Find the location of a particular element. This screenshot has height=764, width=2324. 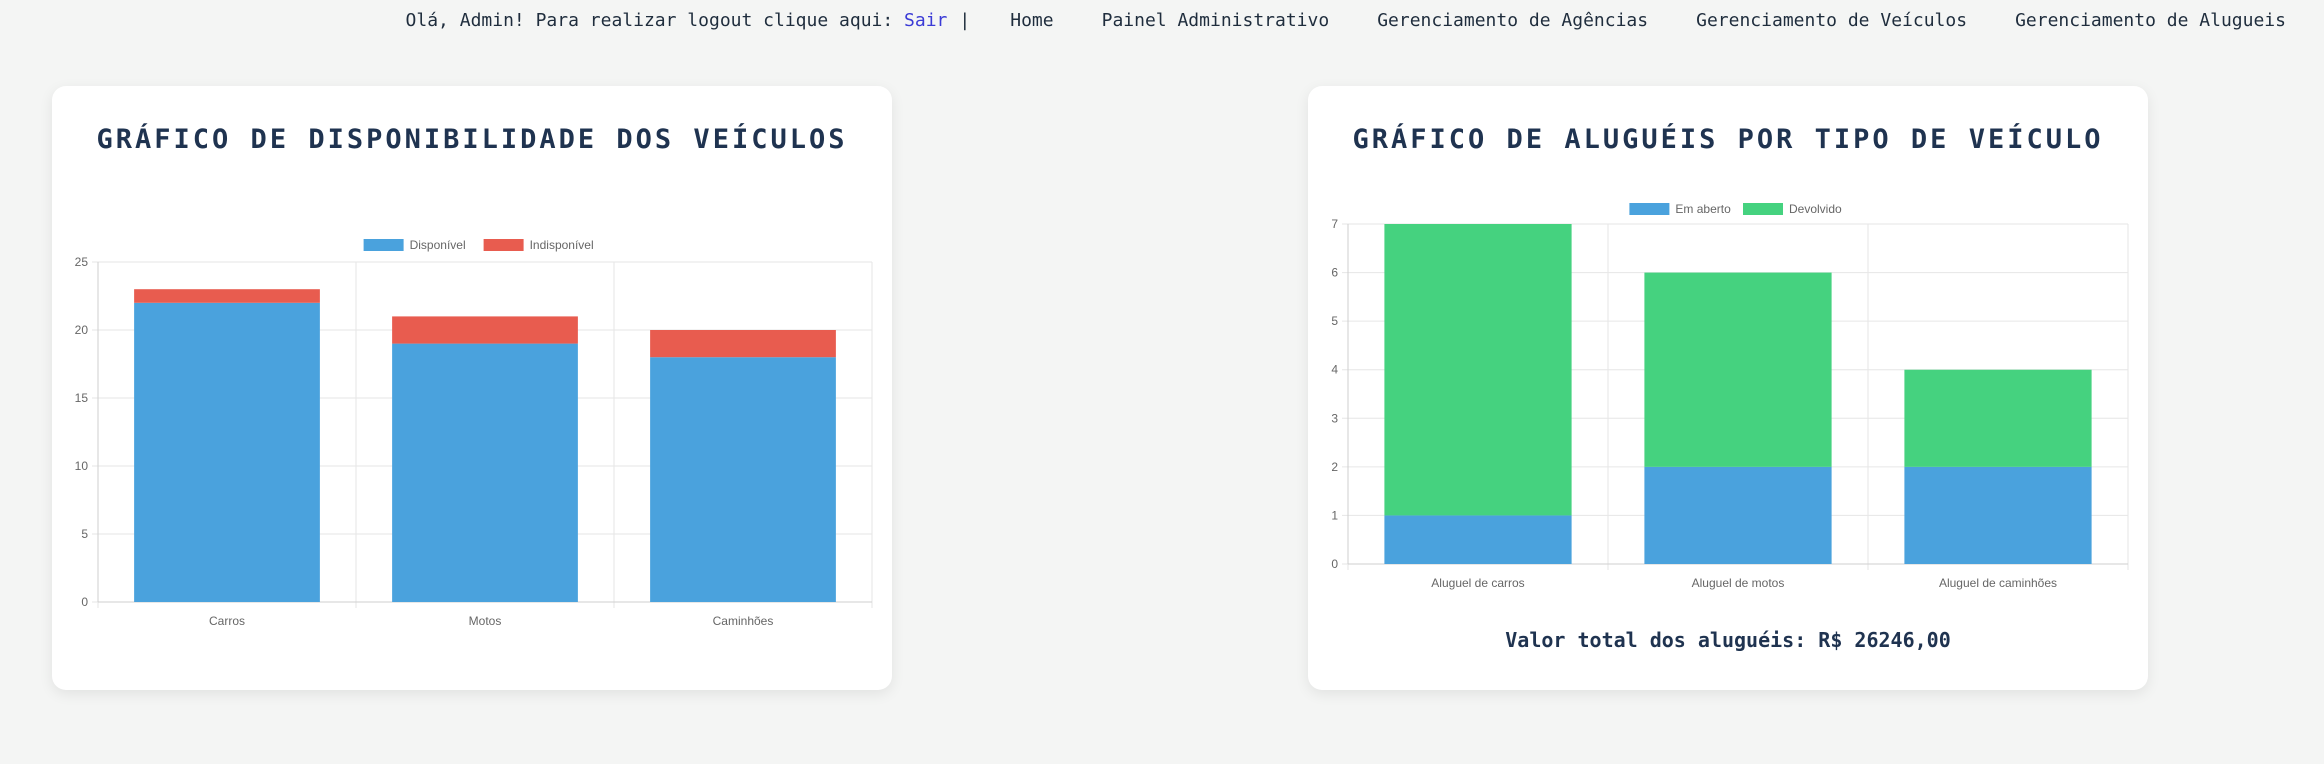

y-tick-label: 20 is located at coordinates (82, 330).